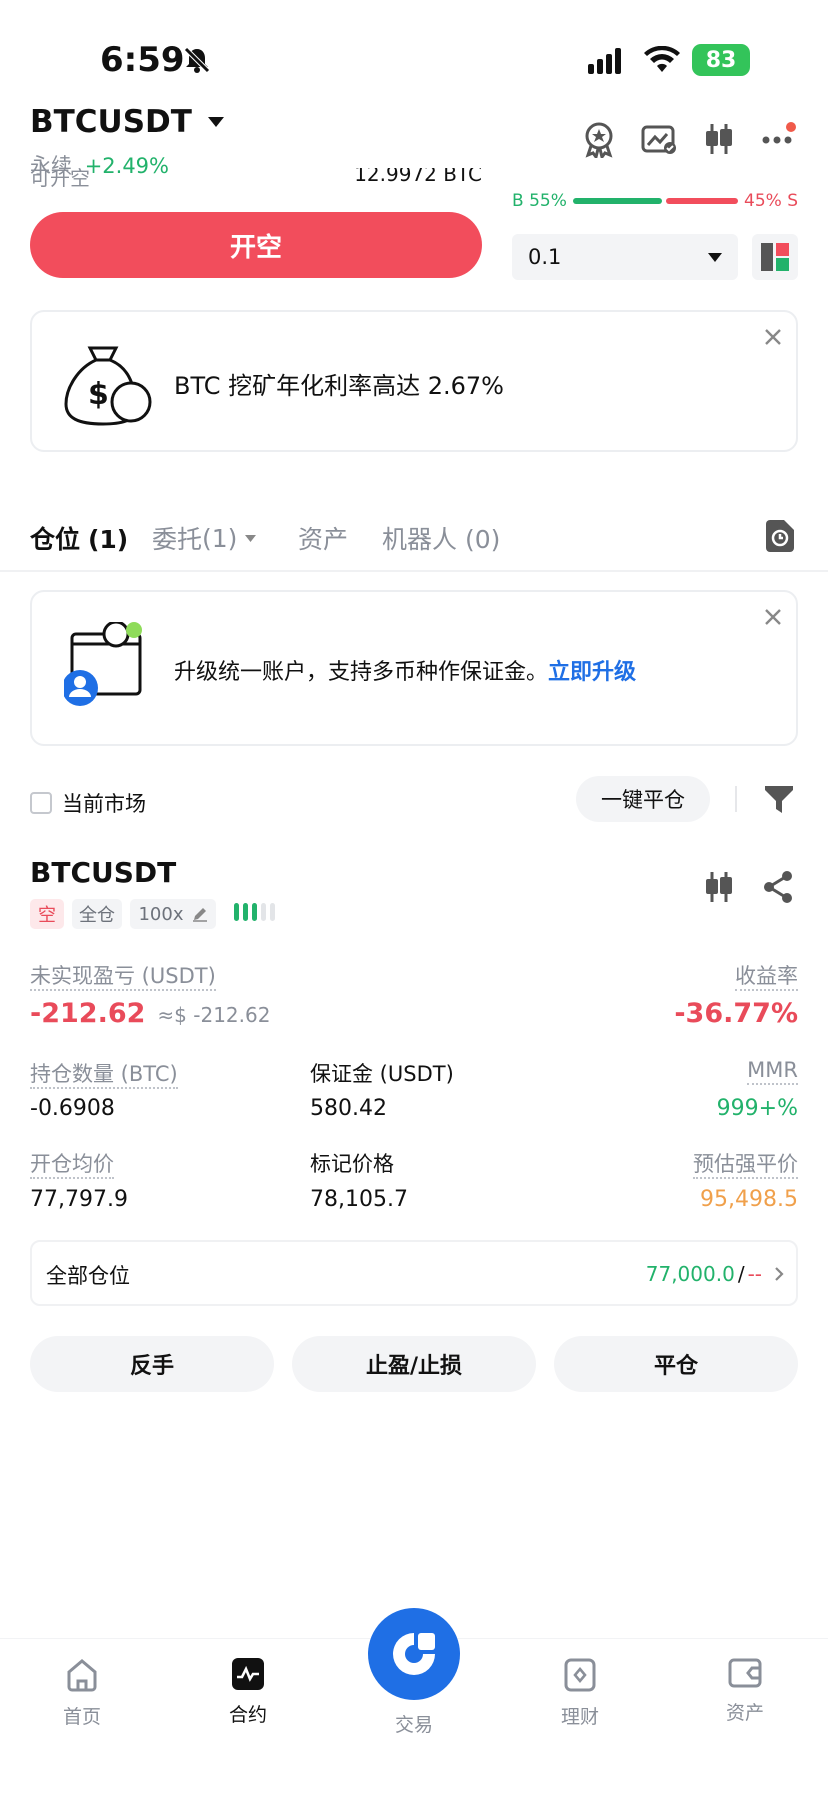 This screenshot has width=828, height=1800. I want to click on status-time: 6:59, so click(142, 60).